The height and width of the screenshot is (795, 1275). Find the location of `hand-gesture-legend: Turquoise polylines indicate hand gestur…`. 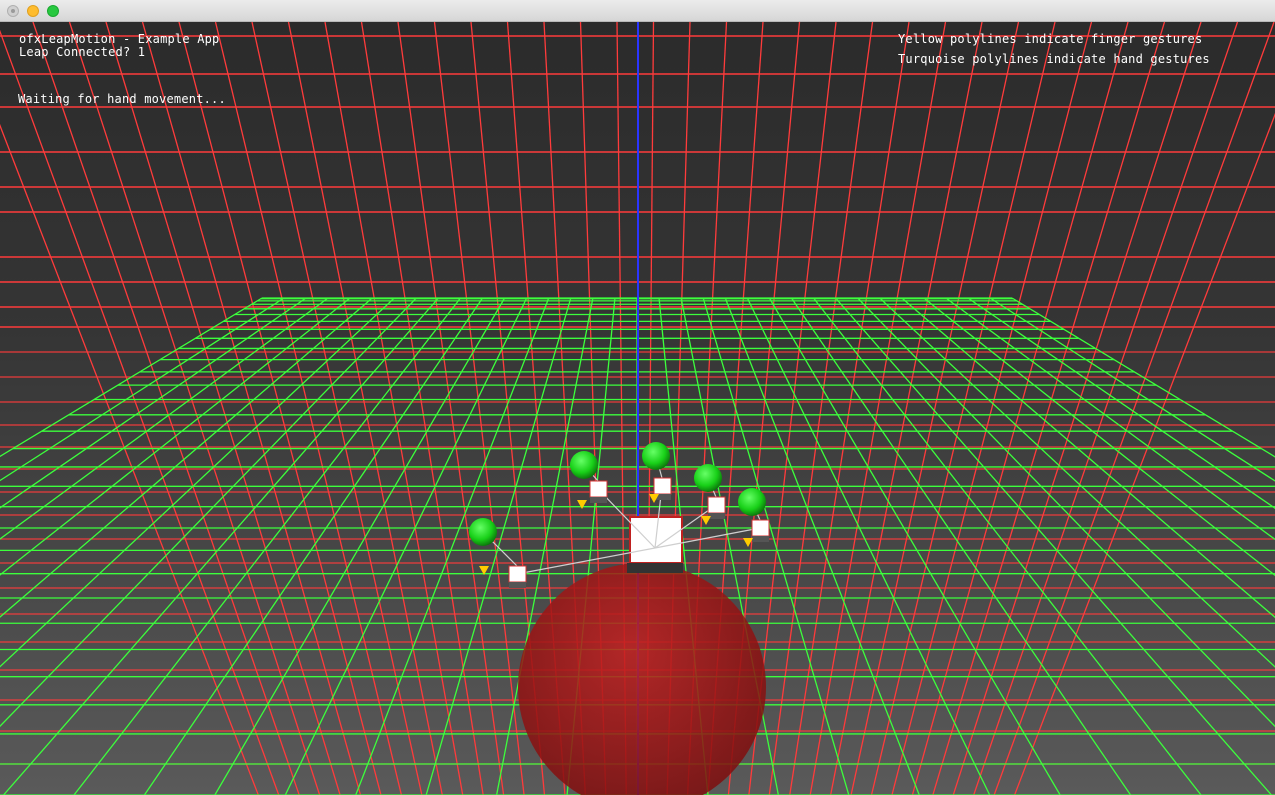

hand-gesture-legend: Turquoise polylines indicate hand gestur… is located at coordinates (1054, 59).